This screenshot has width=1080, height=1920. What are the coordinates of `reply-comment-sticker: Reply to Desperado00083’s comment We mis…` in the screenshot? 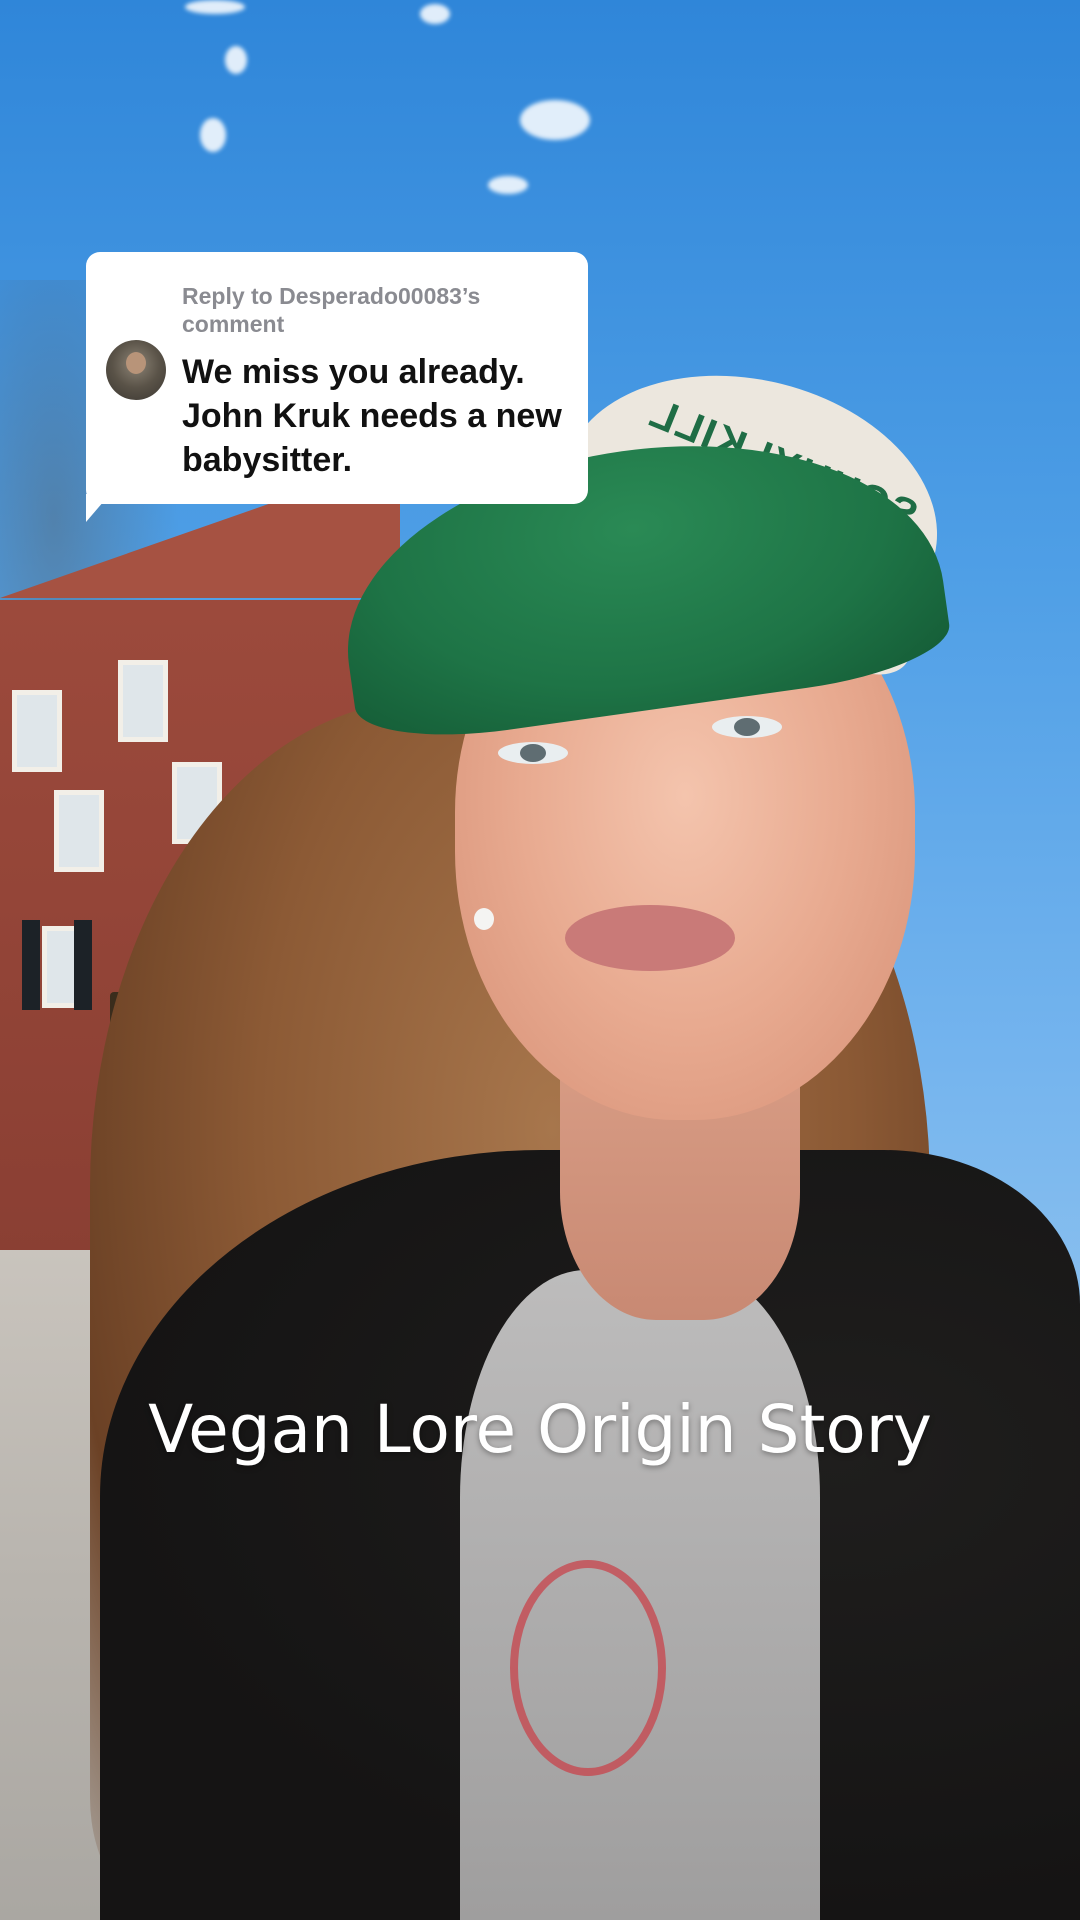 It's located at (337, 378).